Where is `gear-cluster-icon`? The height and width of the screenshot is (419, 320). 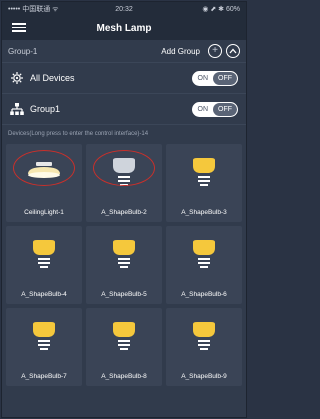 gear-cluster-icon is located at coordinates (17, 78).